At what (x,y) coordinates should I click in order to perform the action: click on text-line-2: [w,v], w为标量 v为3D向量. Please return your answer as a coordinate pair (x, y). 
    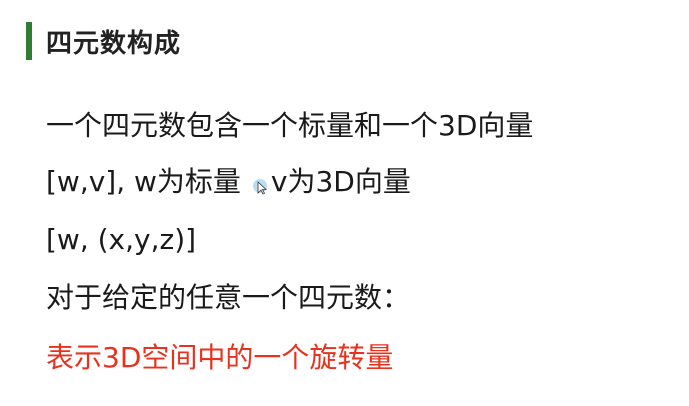
    Looking at the image, I should click on (228, 182).